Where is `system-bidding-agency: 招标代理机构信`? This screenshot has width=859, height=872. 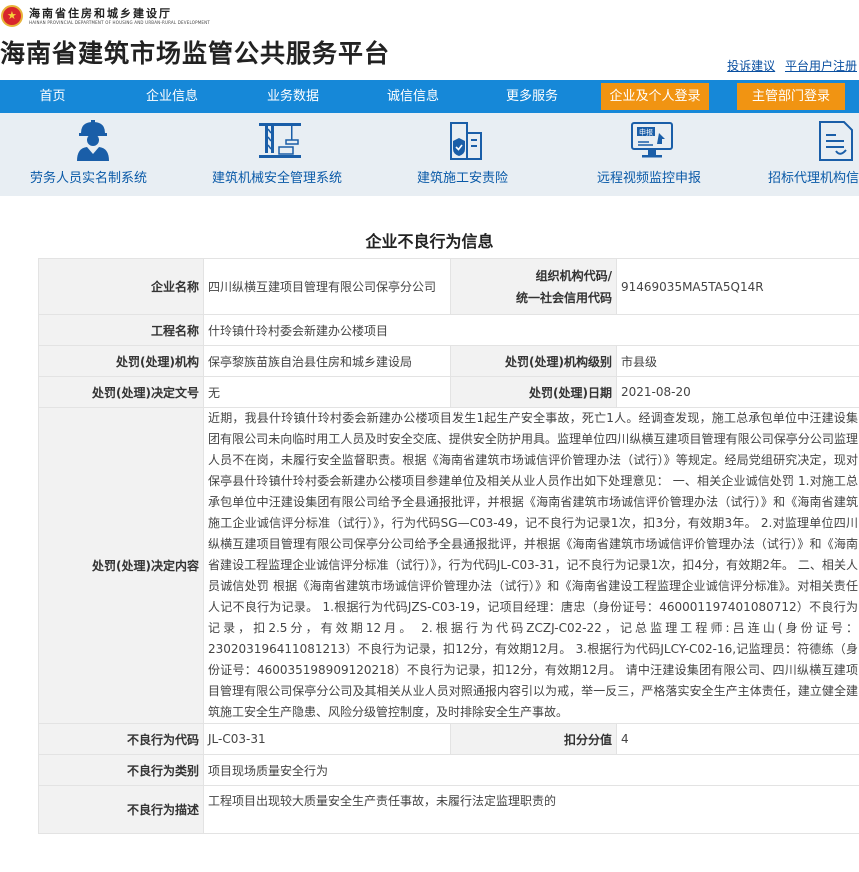 system-bidding-agency: 招标代理机构信 is located at coordinates (813, 154).